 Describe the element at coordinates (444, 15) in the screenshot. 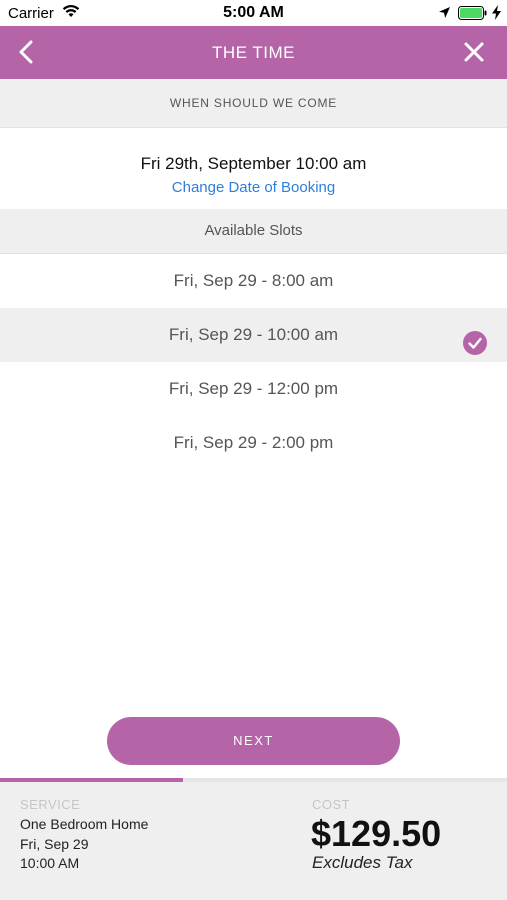

I see `location-arrow-icon` at that location.